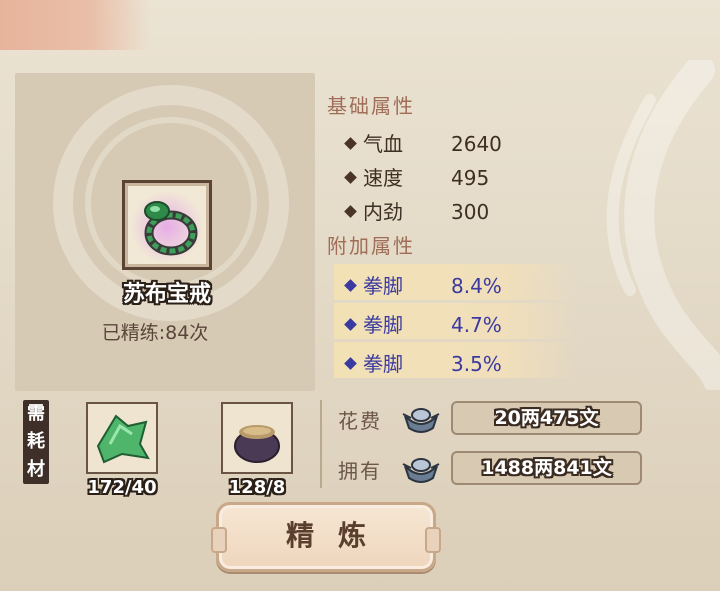  I want to click on attr-label: 内劲, so click(383, 212).